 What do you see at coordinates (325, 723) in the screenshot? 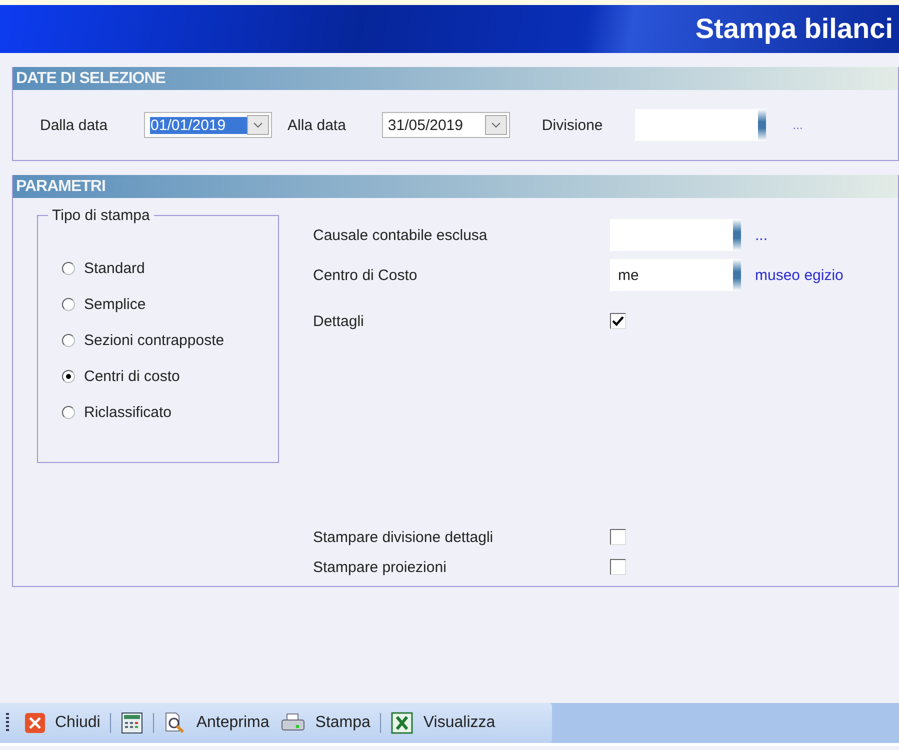
I see `toolbar-button: Stampa` at bounding box center [325, 723].